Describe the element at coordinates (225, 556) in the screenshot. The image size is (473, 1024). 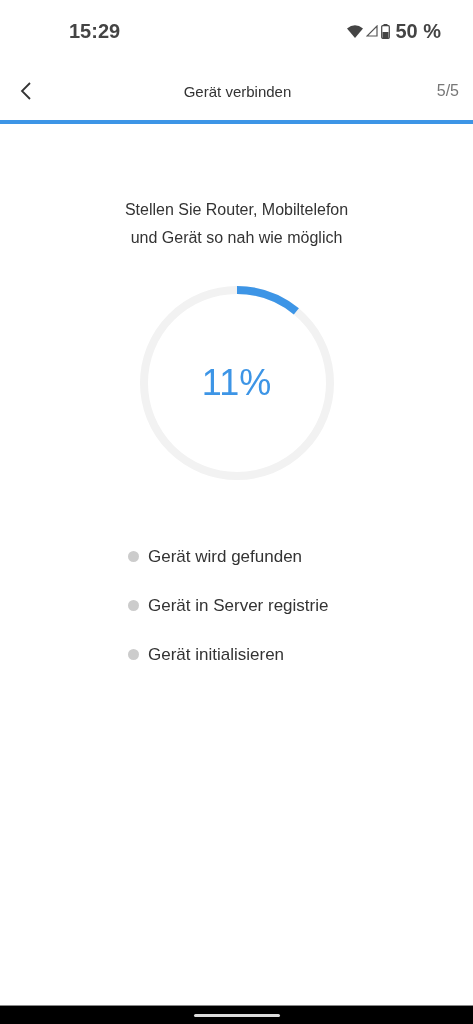
I see `step-label: Gerät wird gefunden` at that location.